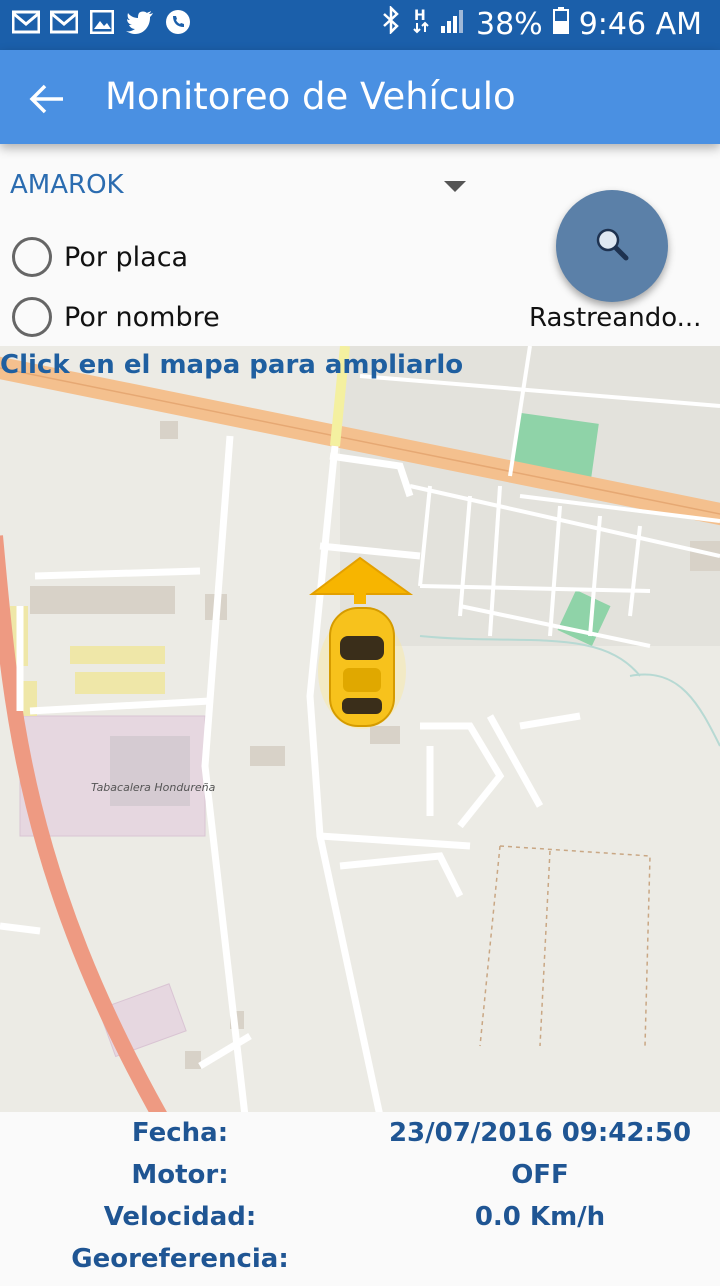 Image resolution: width=720 pixels, height=1286 pixels. What do you see at coordinates (540, 1217) in the screenshot?
I see `velocidad-value: 0.0 Km/h` at bounding box center [540, 1217].